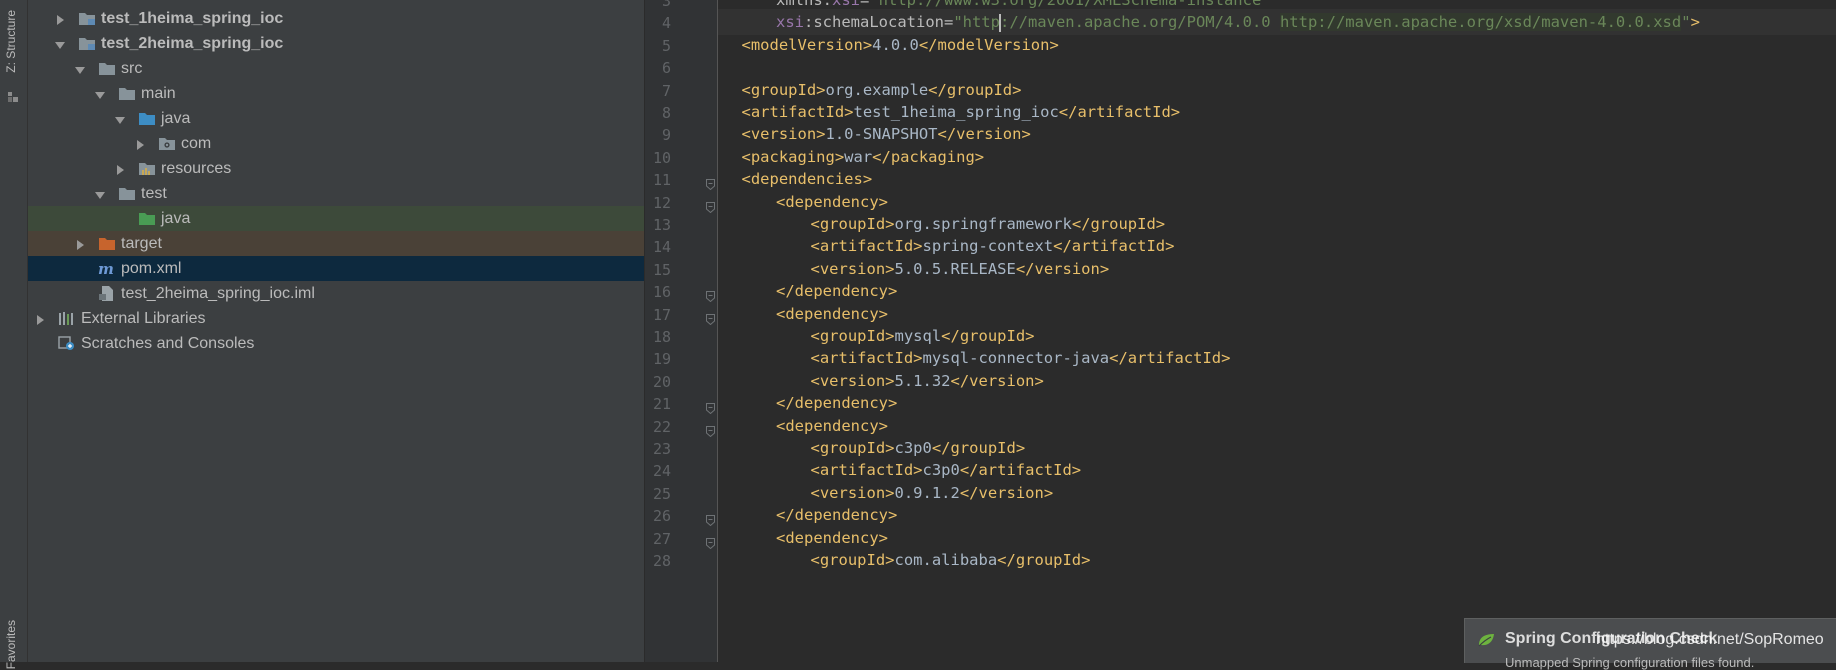  What do you see at coordinates (336, 43) in the screenshot?
I see `project-tree-item: test_2heima_spring_ioc` at bounding box center [336, 43].